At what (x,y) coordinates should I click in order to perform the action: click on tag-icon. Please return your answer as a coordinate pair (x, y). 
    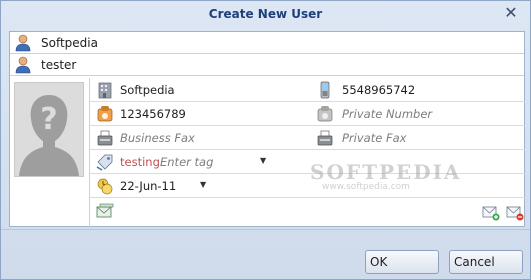
    Looking at the image, I should click on (104, 162).